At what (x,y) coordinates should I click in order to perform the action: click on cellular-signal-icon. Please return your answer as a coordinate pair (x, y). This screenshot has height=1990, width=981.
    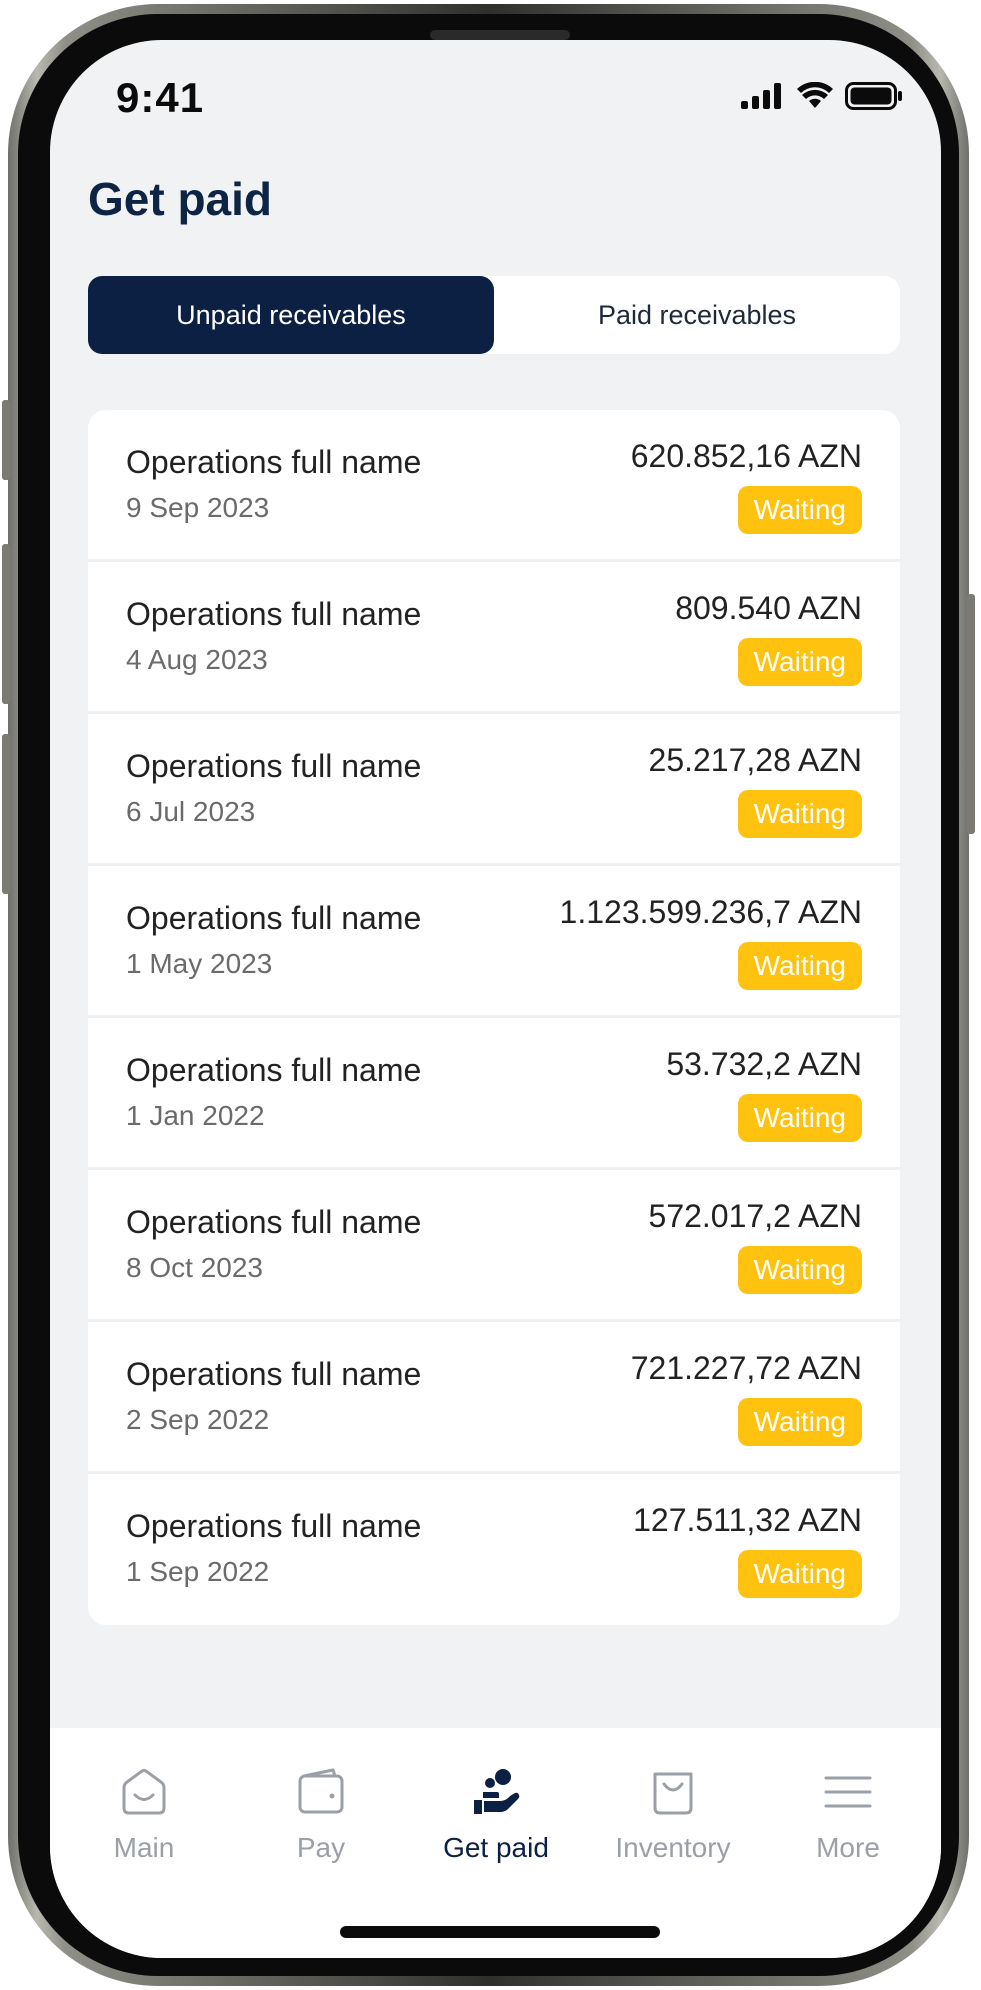
    Looking at the image, I should click on (761, 96).